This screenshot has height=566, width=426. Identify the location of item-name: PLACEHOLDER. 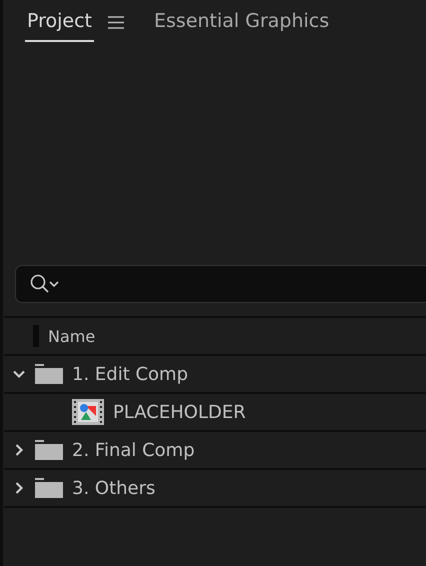
(179, 412).